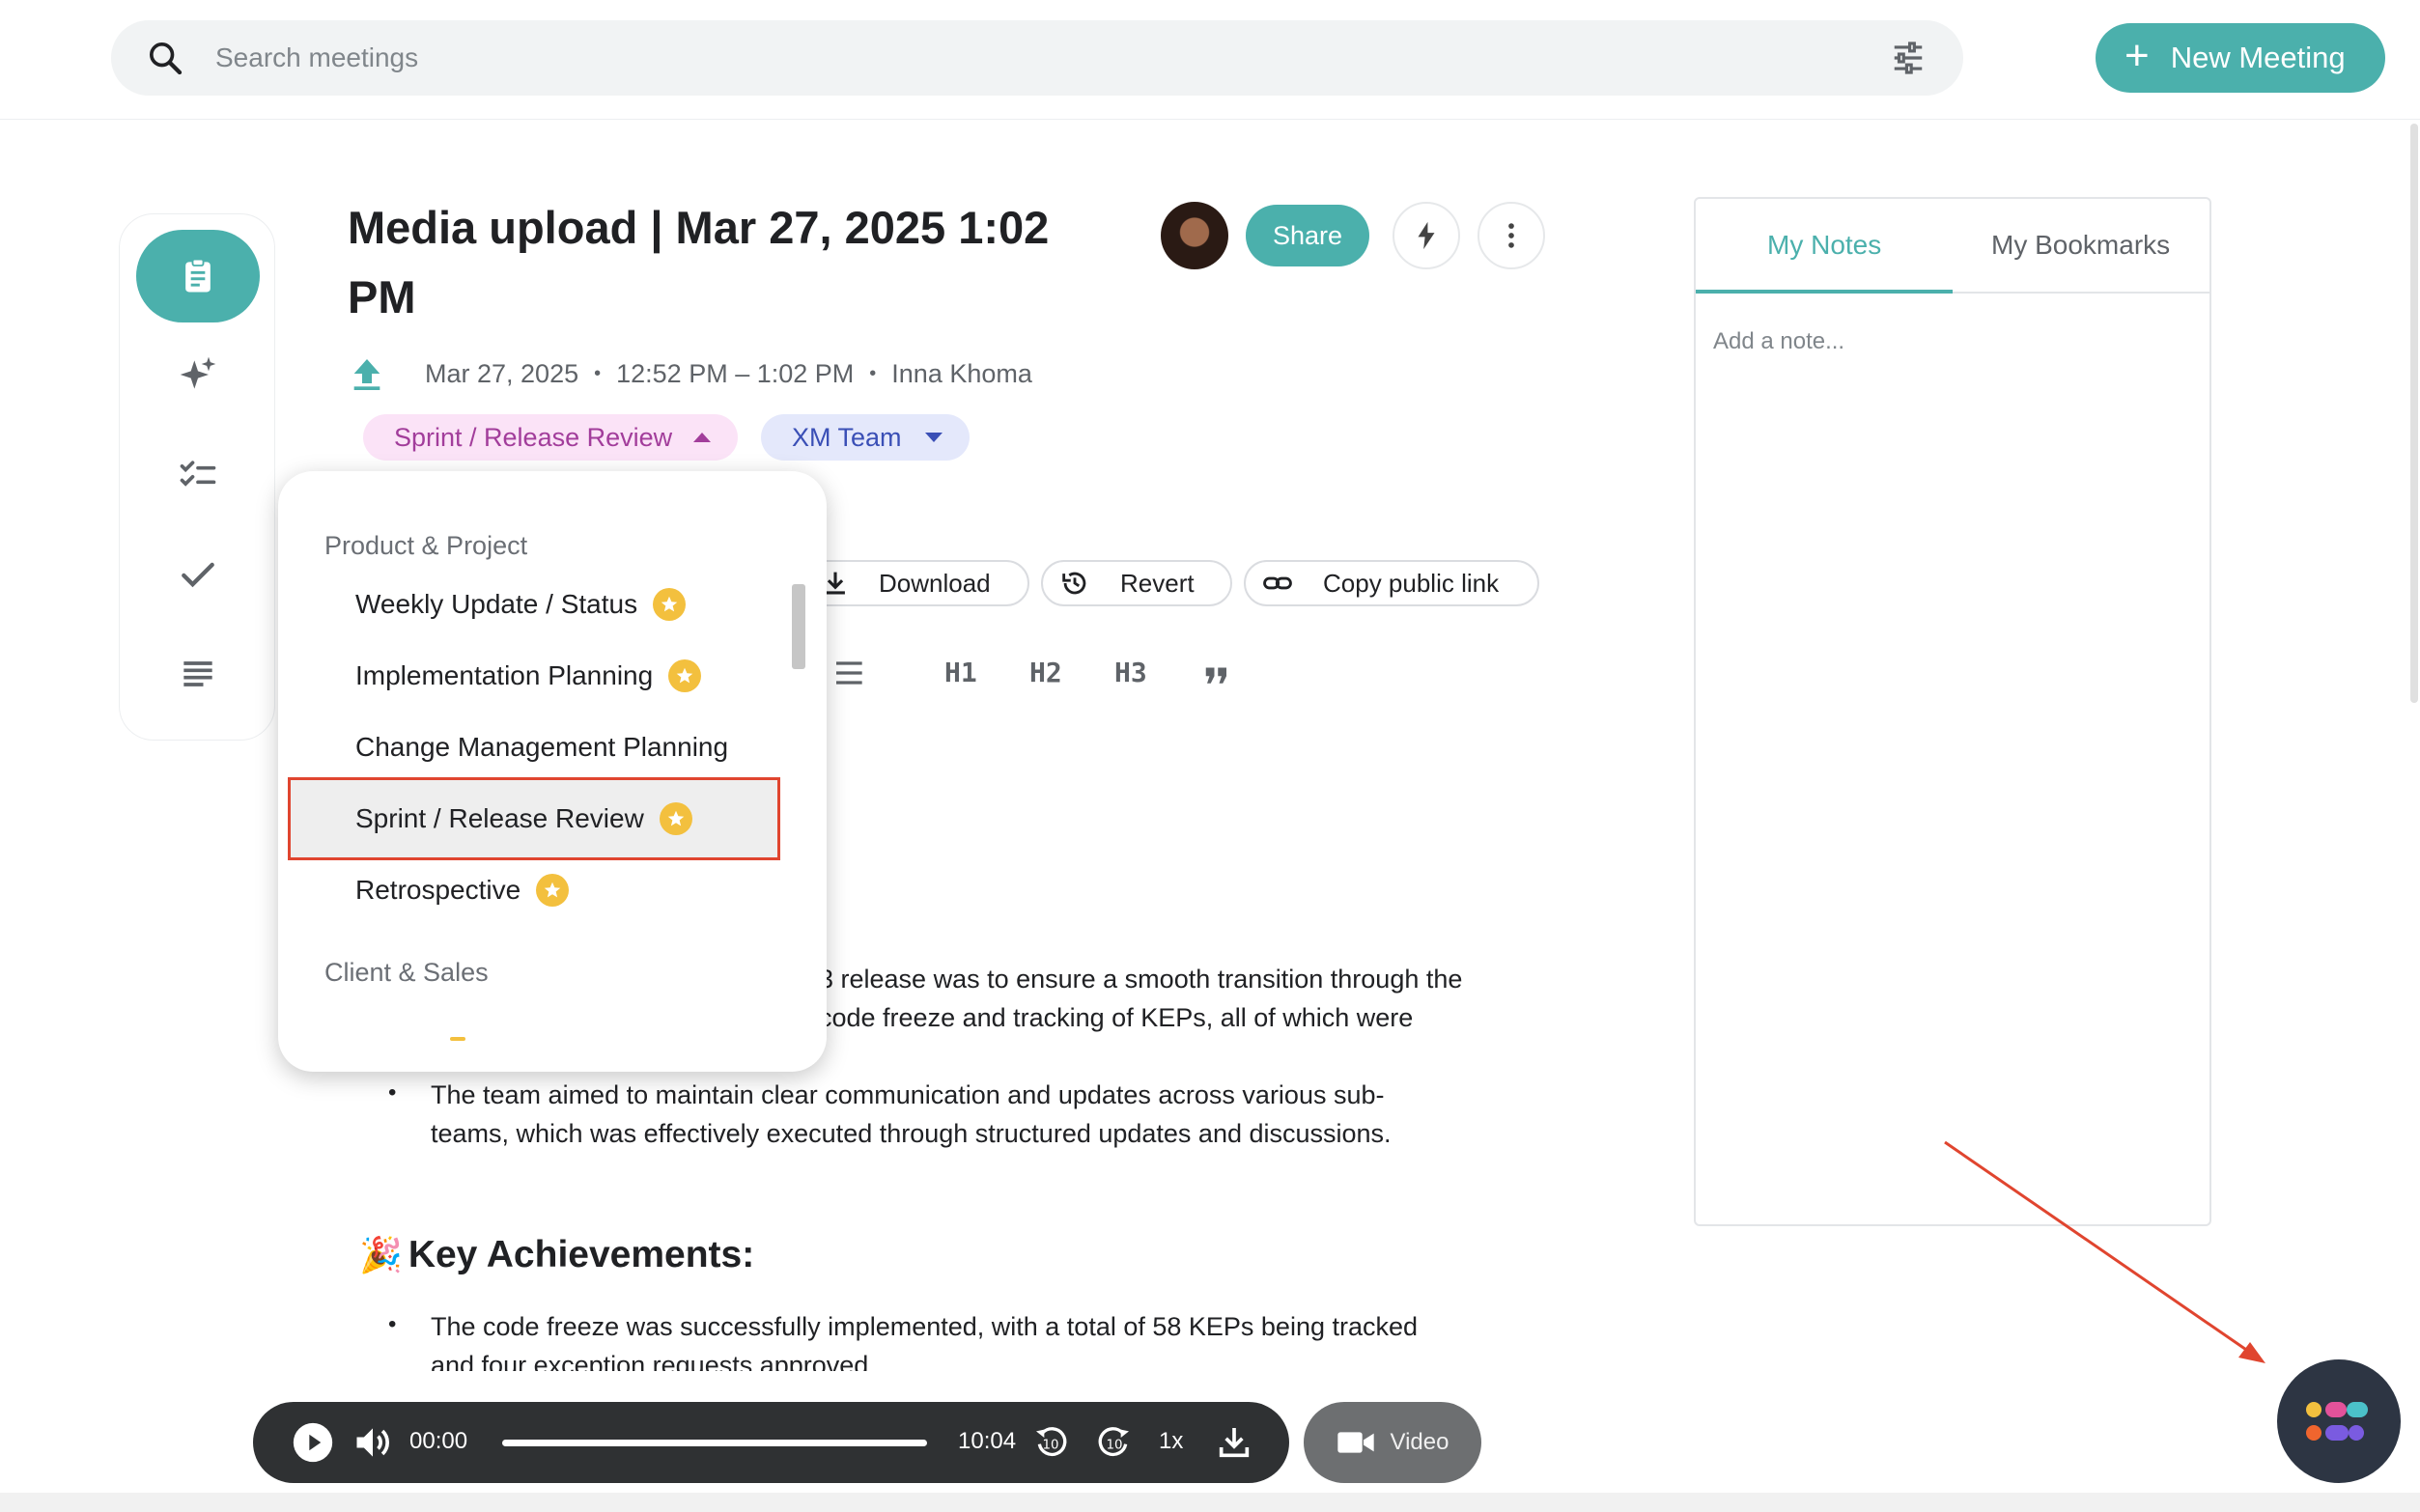 This screenshot has height=1512, width=2420. Describe the element at coordinates (1045, 673) in the screenshot. I see `heading-2-button: H2` at that location.